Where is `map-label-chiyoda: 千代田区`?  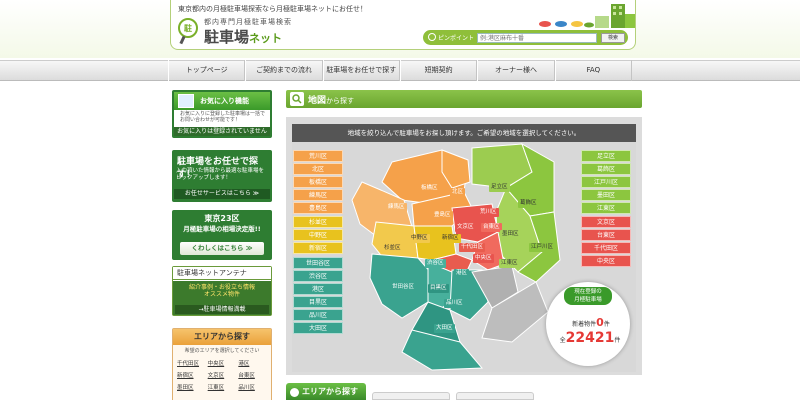
map-label-chiyoda: 千代田区 is located at coordinates (472, 247).